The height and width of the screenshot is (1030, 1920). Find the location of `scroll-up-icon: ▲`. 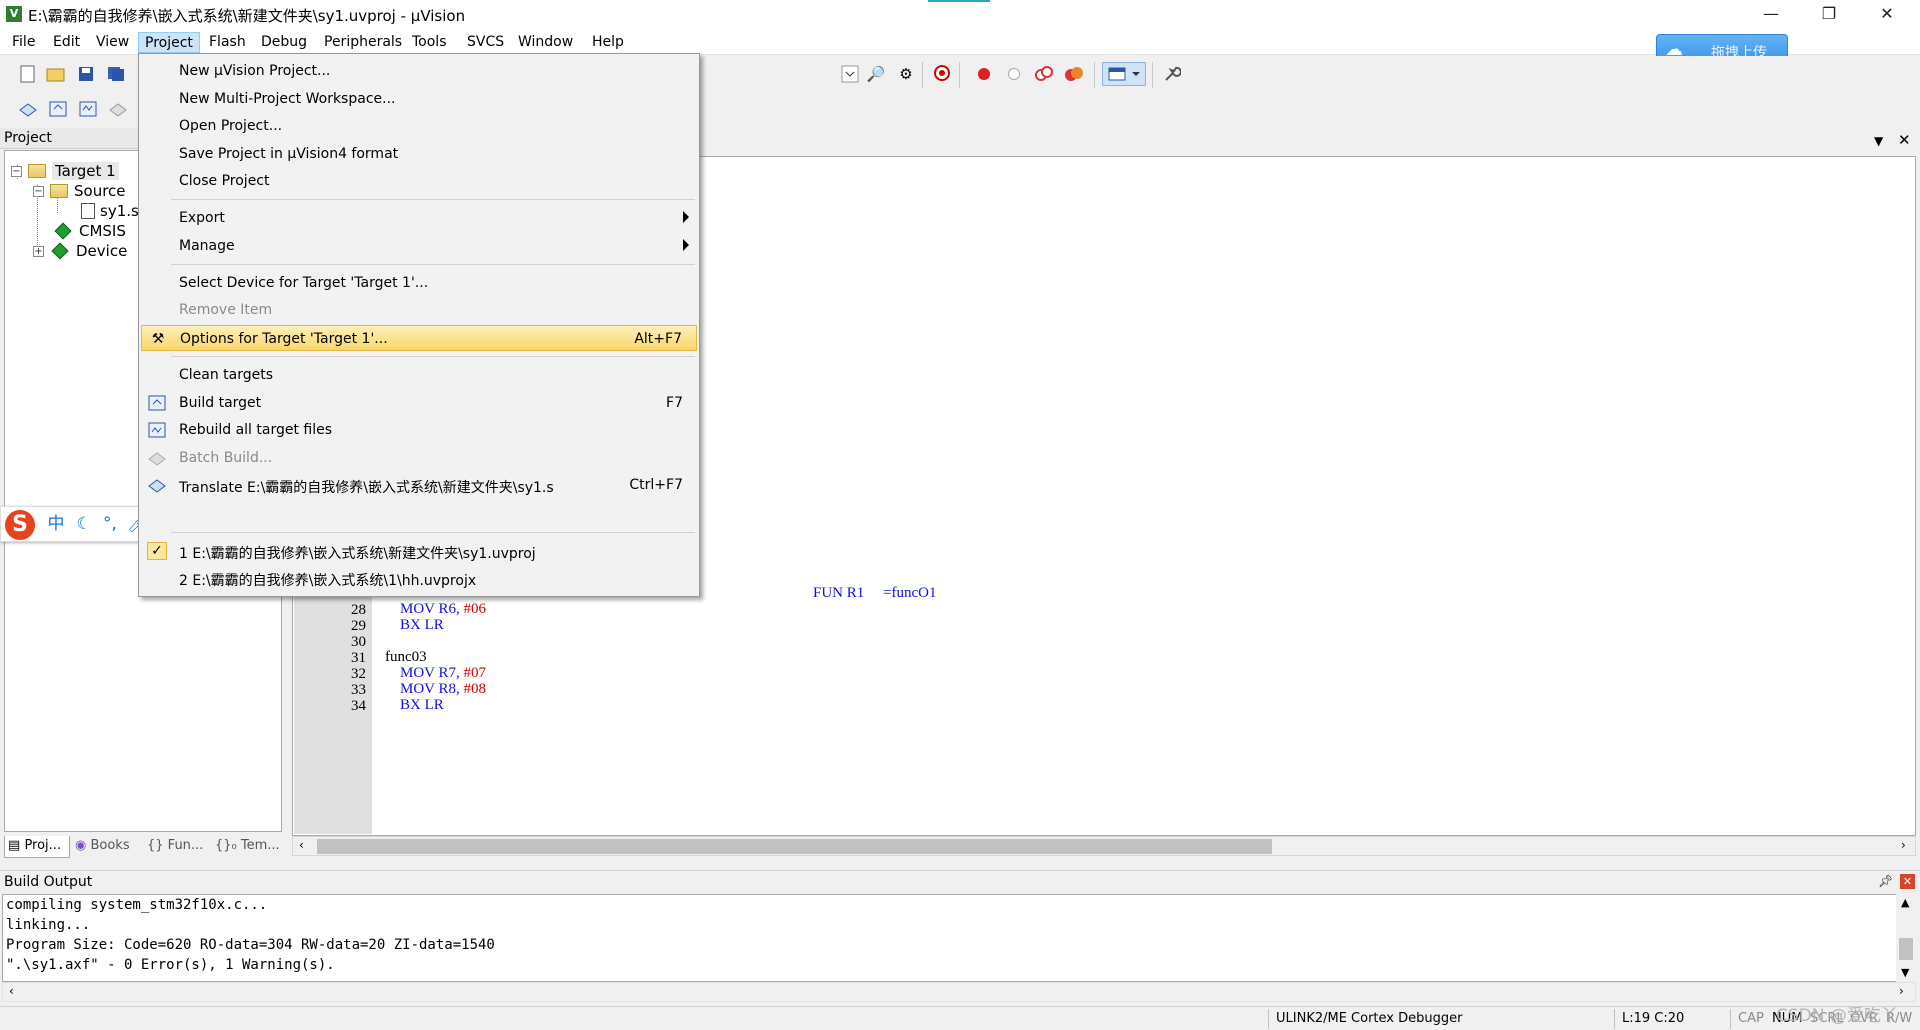

scroll-up-icon: ▲ is located at coordinates (1905, 902).